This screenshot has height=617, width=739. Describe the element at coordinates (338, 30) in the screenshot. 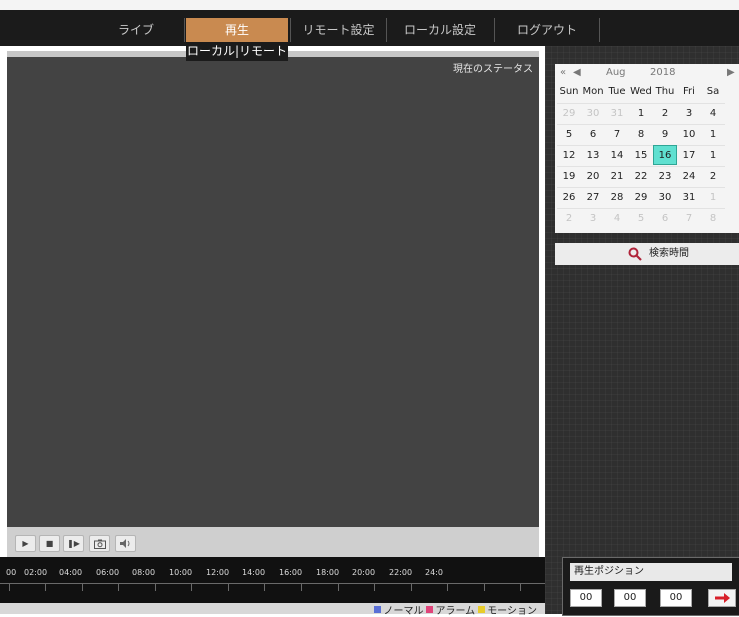

I see `nav-remote-settings: リモート設定` at that location.